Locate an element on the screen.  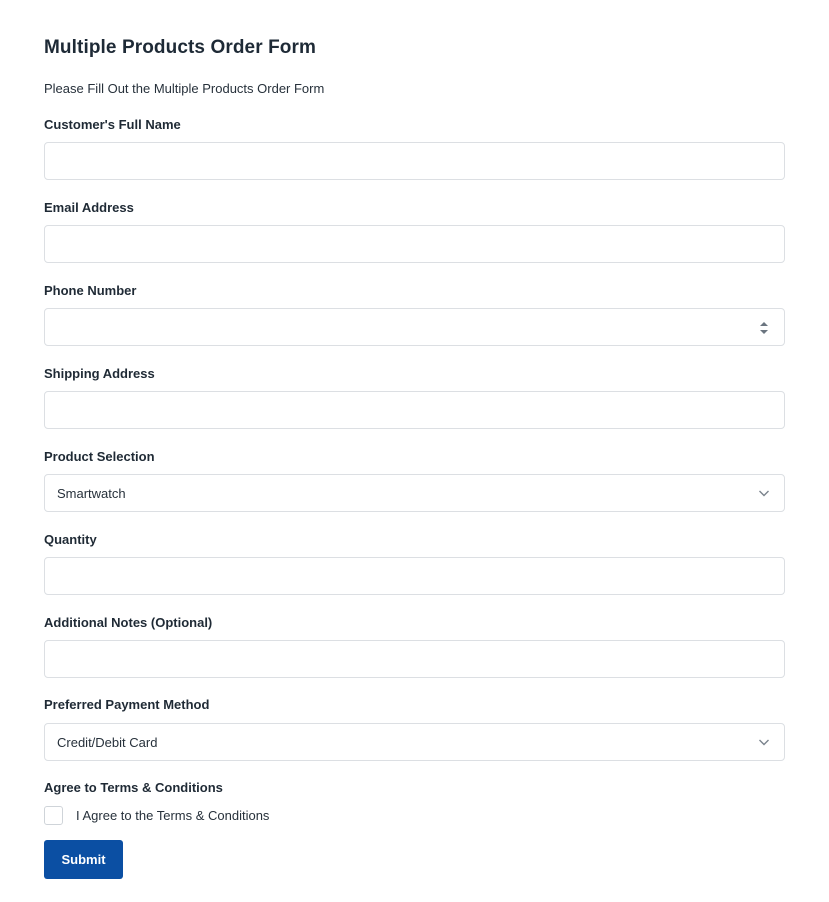
email-label: Email Address is located at coordinates (89, 207).